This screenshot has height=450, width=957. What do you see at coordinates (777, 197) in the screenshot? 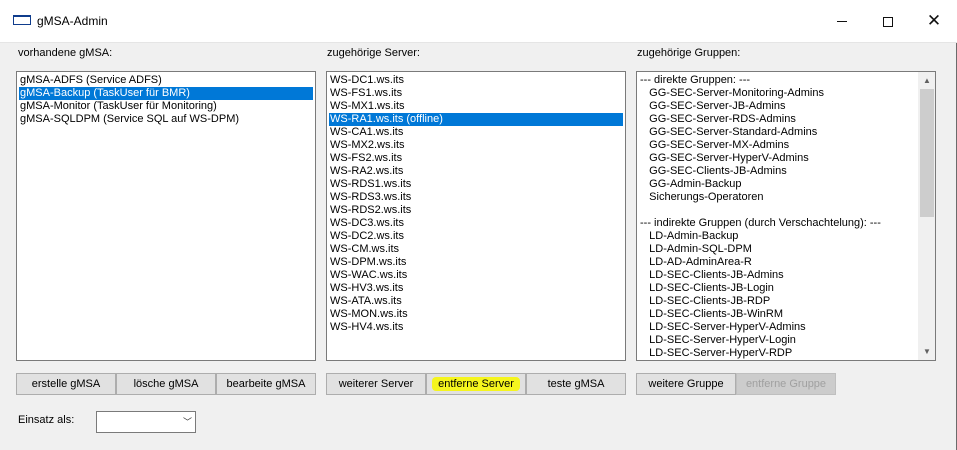
I see `group-list-item: Sicherungs-Operatoren` at bounding box center [777, 197].